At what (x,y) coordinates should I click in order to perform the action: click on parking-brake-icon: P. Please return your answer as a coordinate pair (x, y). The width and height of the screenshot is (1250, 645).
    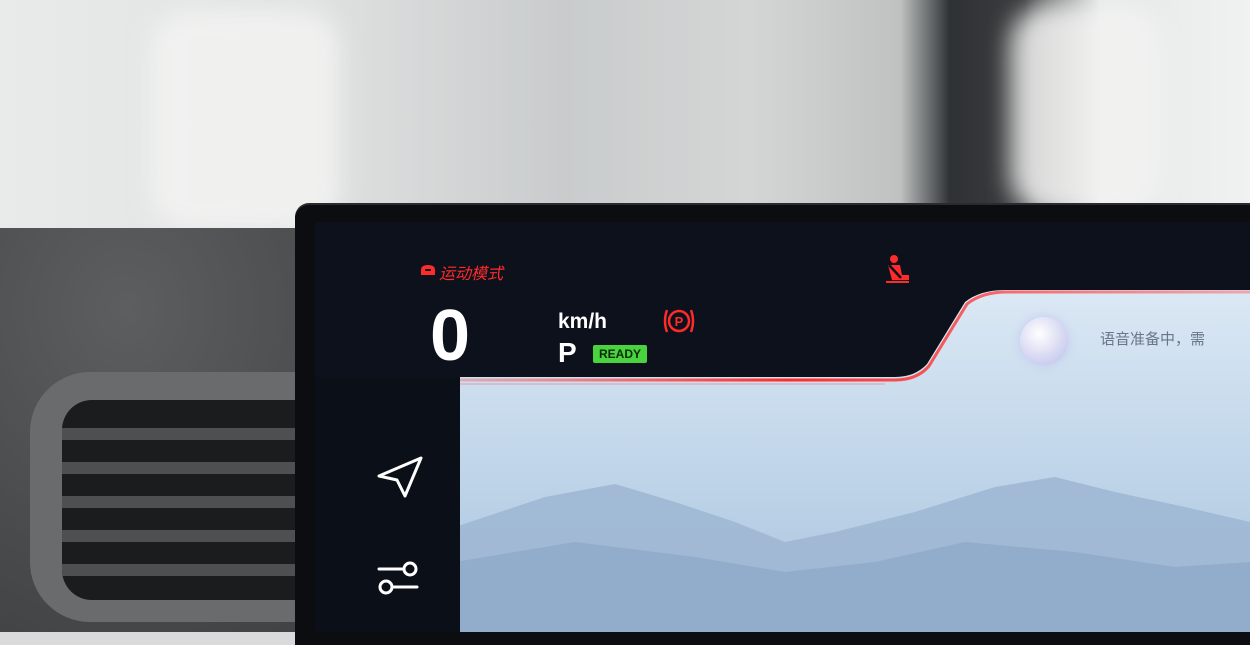
    Looking at the image, I should click on (679, 321).